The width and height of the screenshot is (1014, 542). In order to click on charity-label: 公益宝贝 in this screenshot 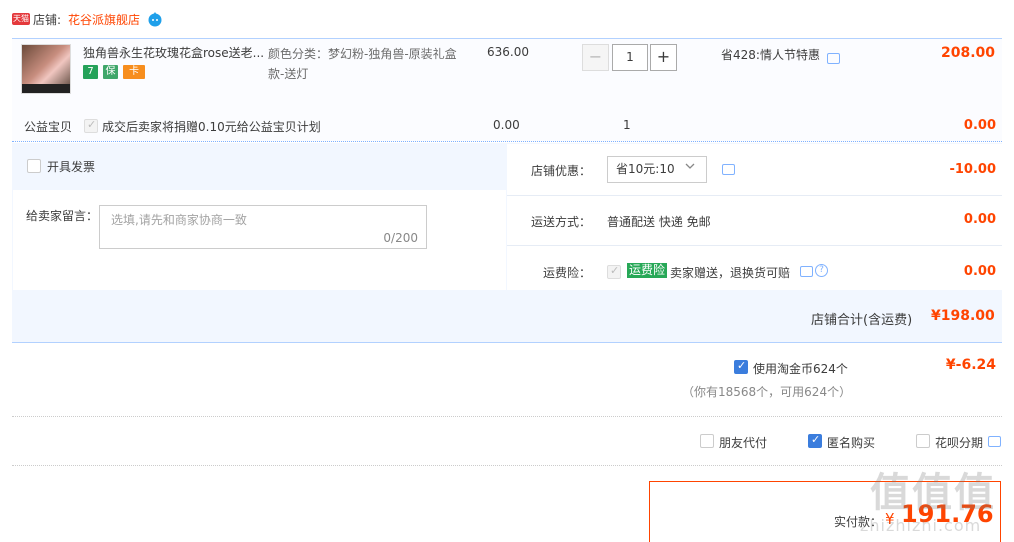, I will do `click(48, 127)`.